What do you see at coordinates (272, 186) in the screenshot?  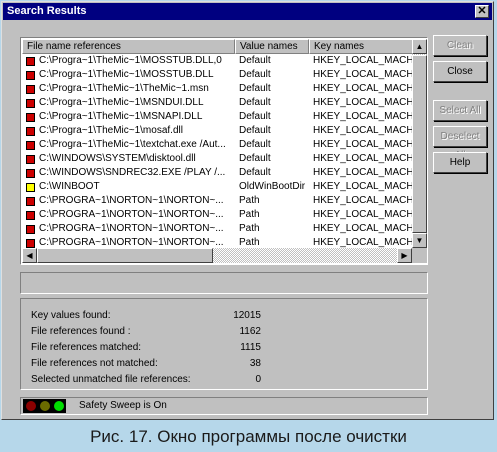 I see `cell-value: OldWinBootDir` at bounding box center [272, 186].